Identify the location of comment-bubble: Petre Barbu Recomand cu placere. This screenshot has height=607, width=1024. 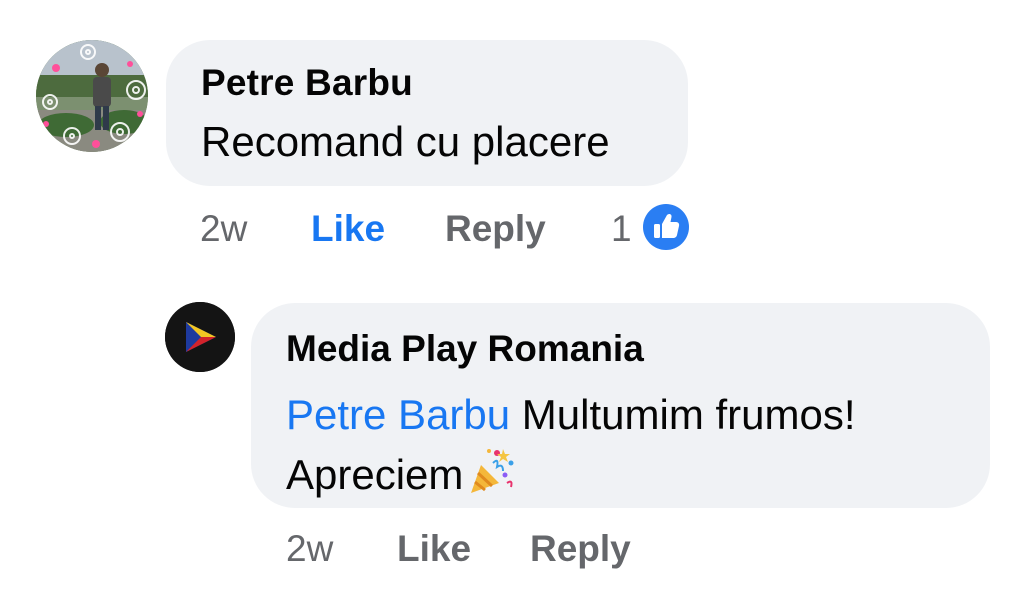
(427, 113).